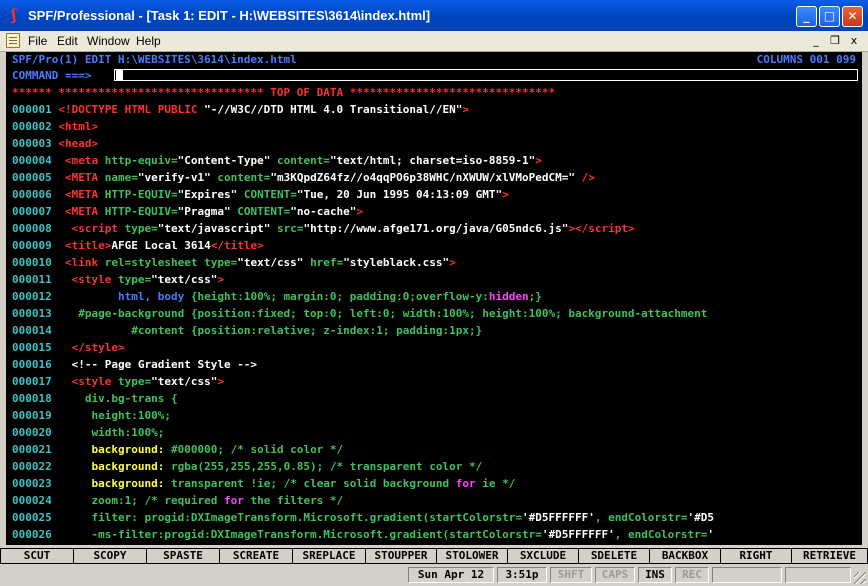 The height and width of the screenshot is (586, 868). I want to click on fk-sdelete: SDELETE, so click(614, 556).